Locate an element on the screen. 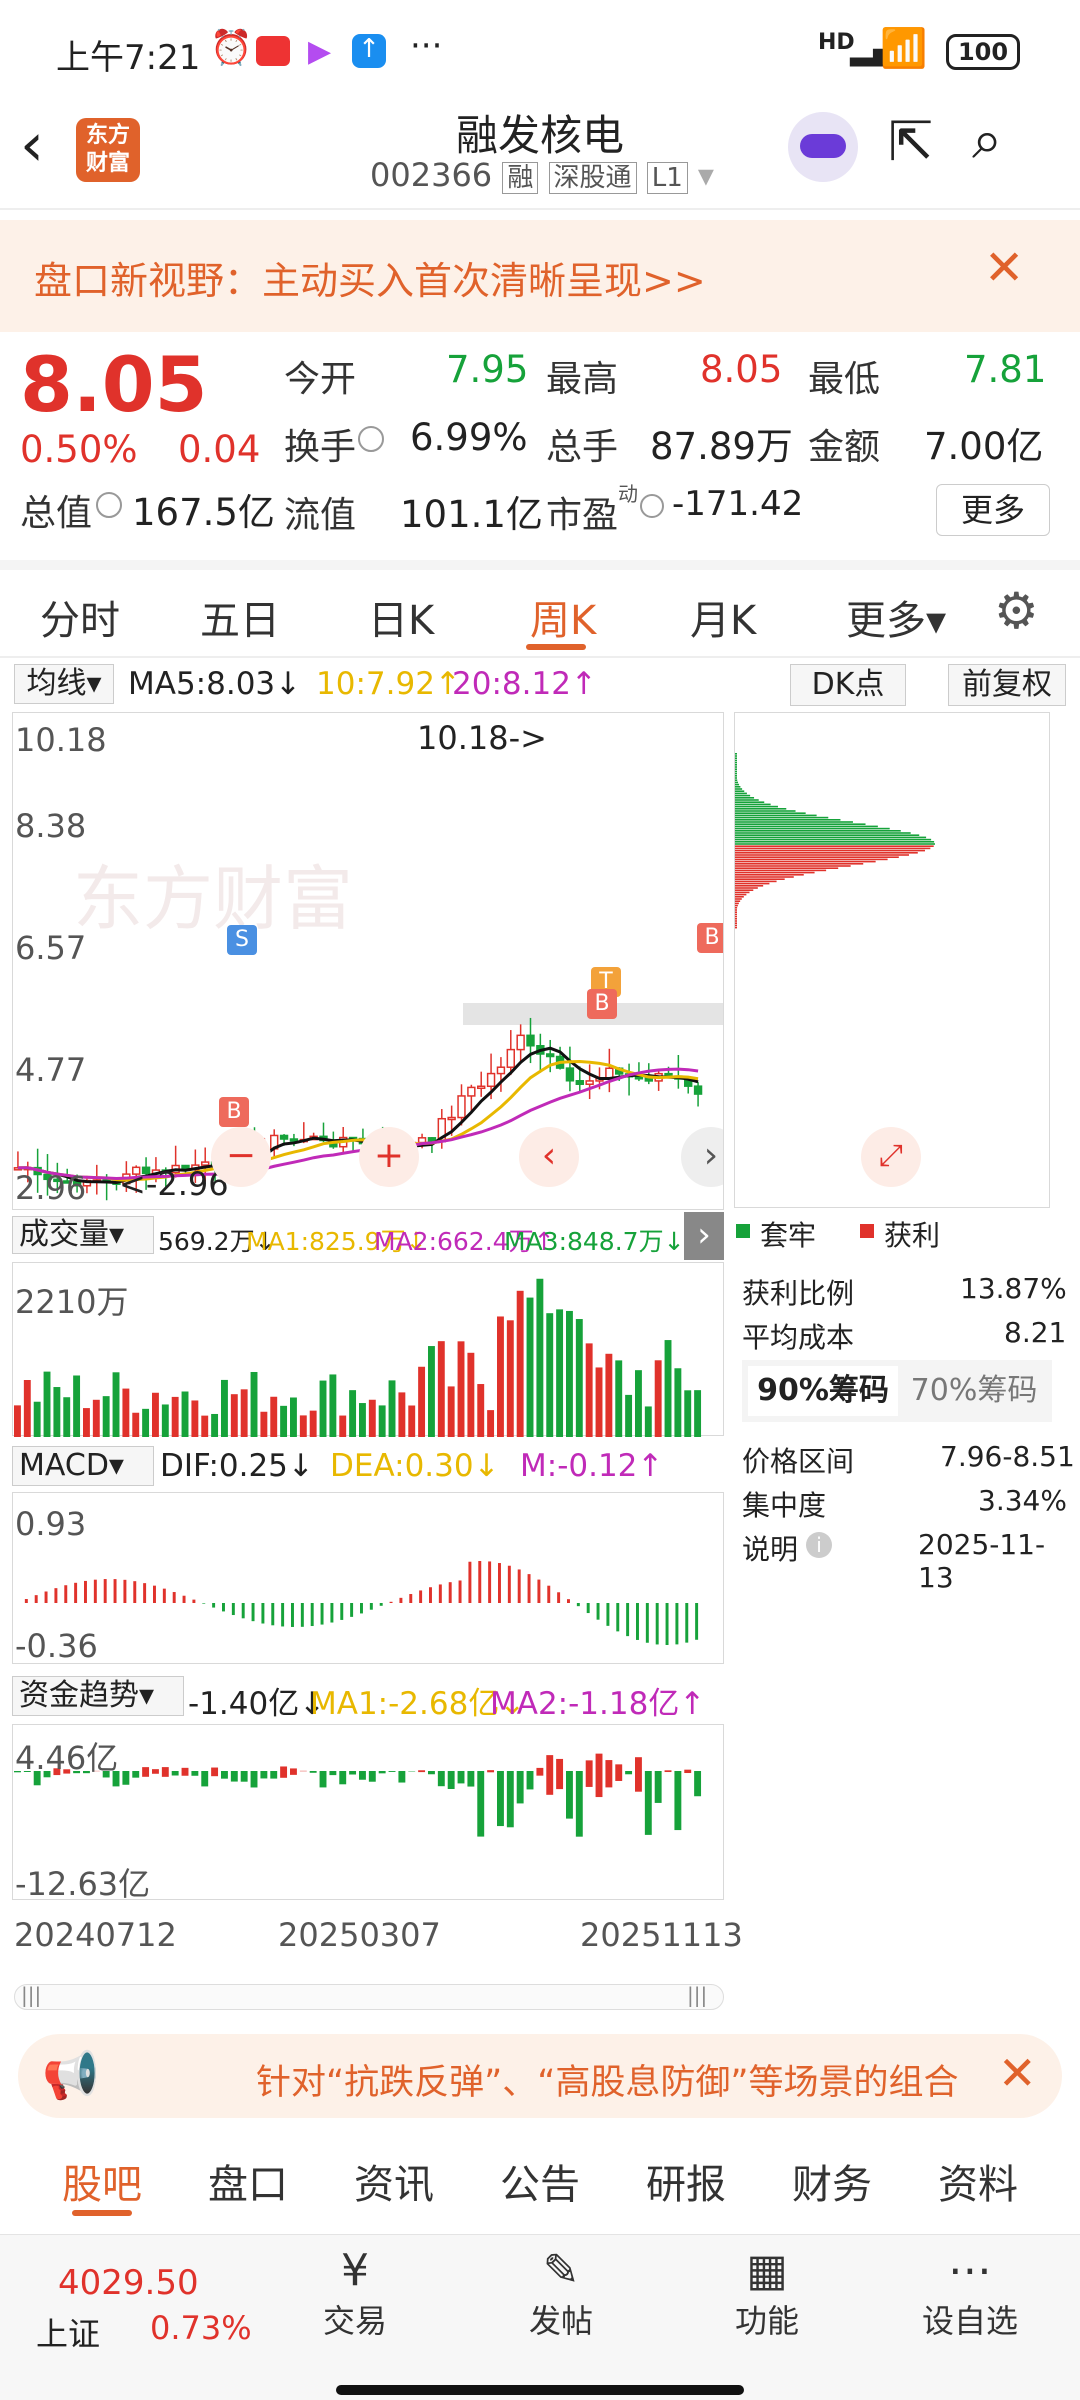 This screenshot has height=2400, width=1080. expand-arrow-button: › is located at coordinates (704, 1236).